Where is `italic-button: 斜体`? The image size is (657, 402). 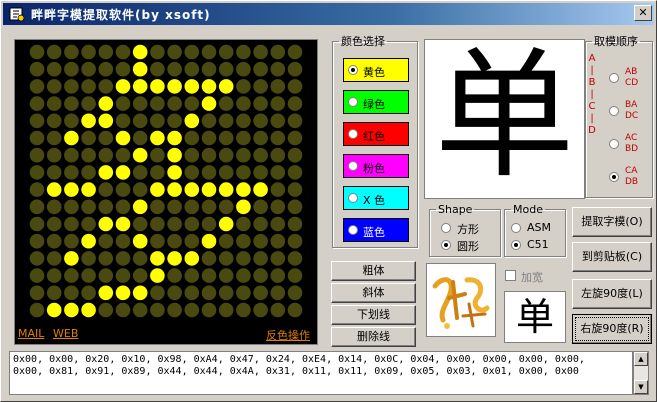
italic-button: 斜体 is located at coordinates (373, 293).